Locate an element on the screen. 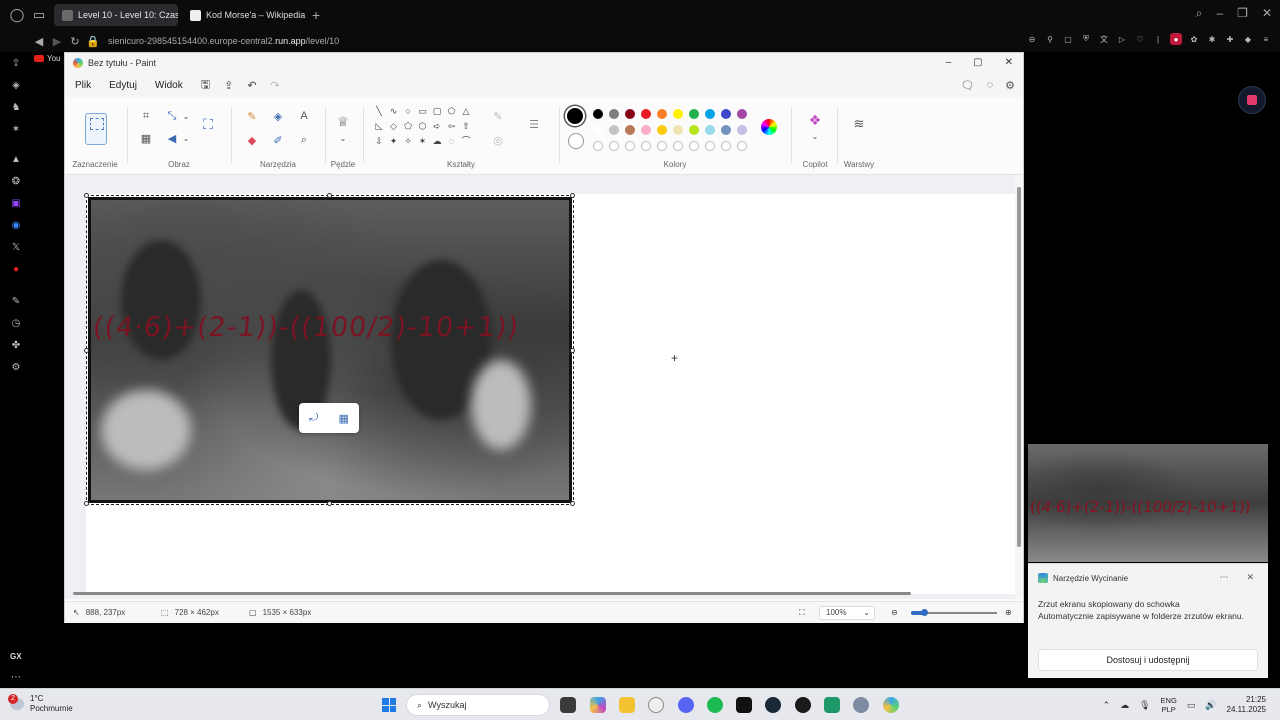  share-icon: ⇪ is located at coordinates (228, 85).